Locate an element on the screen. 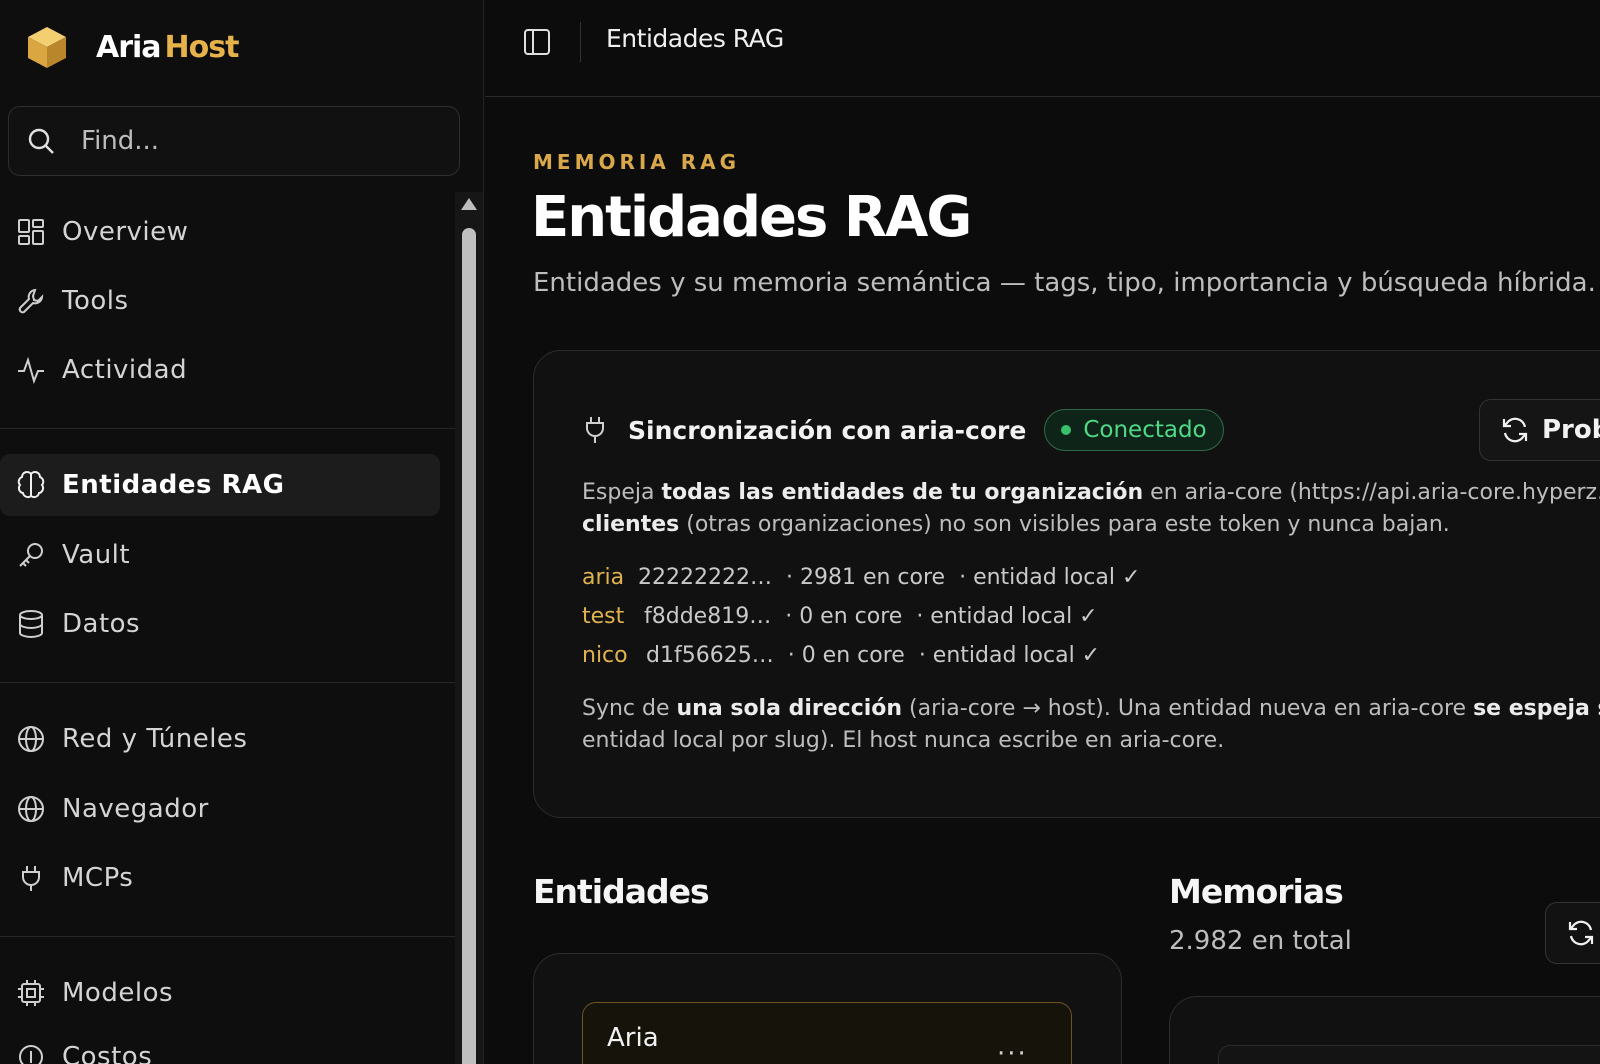 The image size is (1600, 1064). sidebar-item-entidades-rag: Entidades RAG is located at coordinates (220, 485).